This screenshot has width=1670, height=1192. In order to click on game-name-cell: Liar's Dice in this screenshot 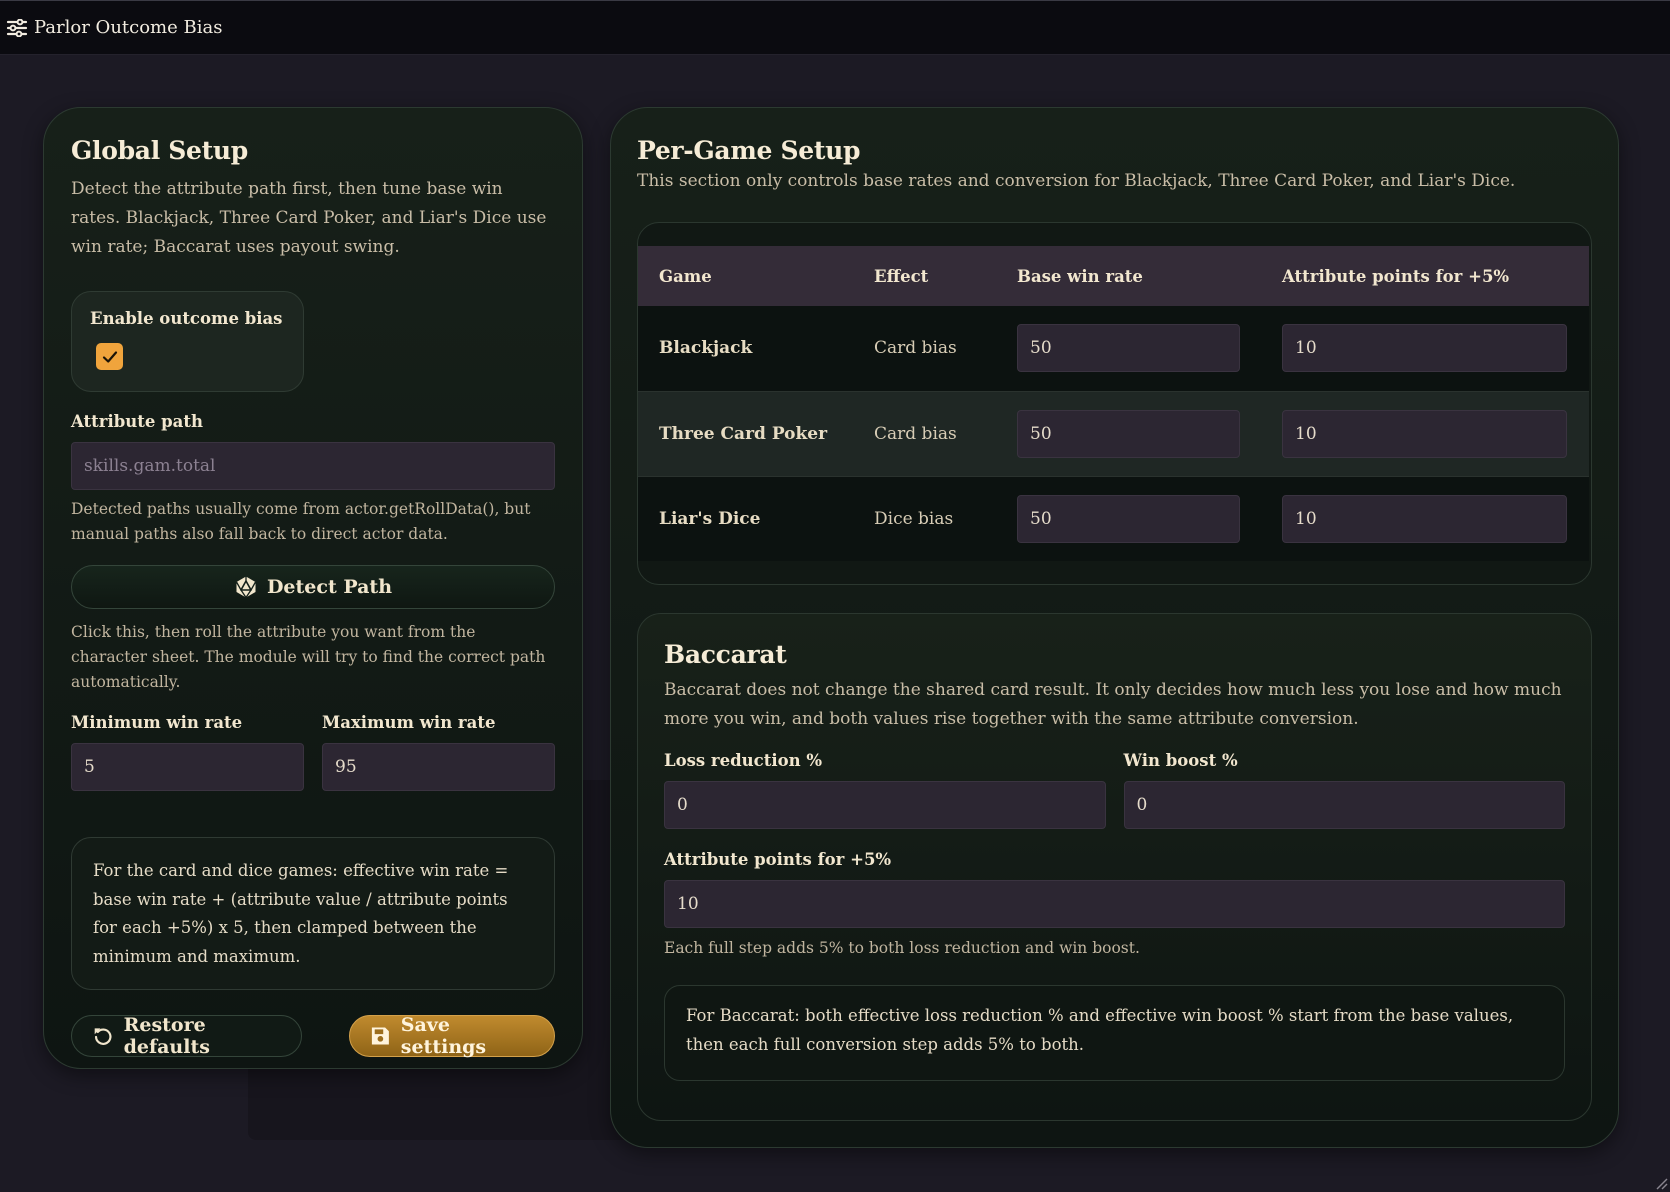, I will do `click(745, 518)`.